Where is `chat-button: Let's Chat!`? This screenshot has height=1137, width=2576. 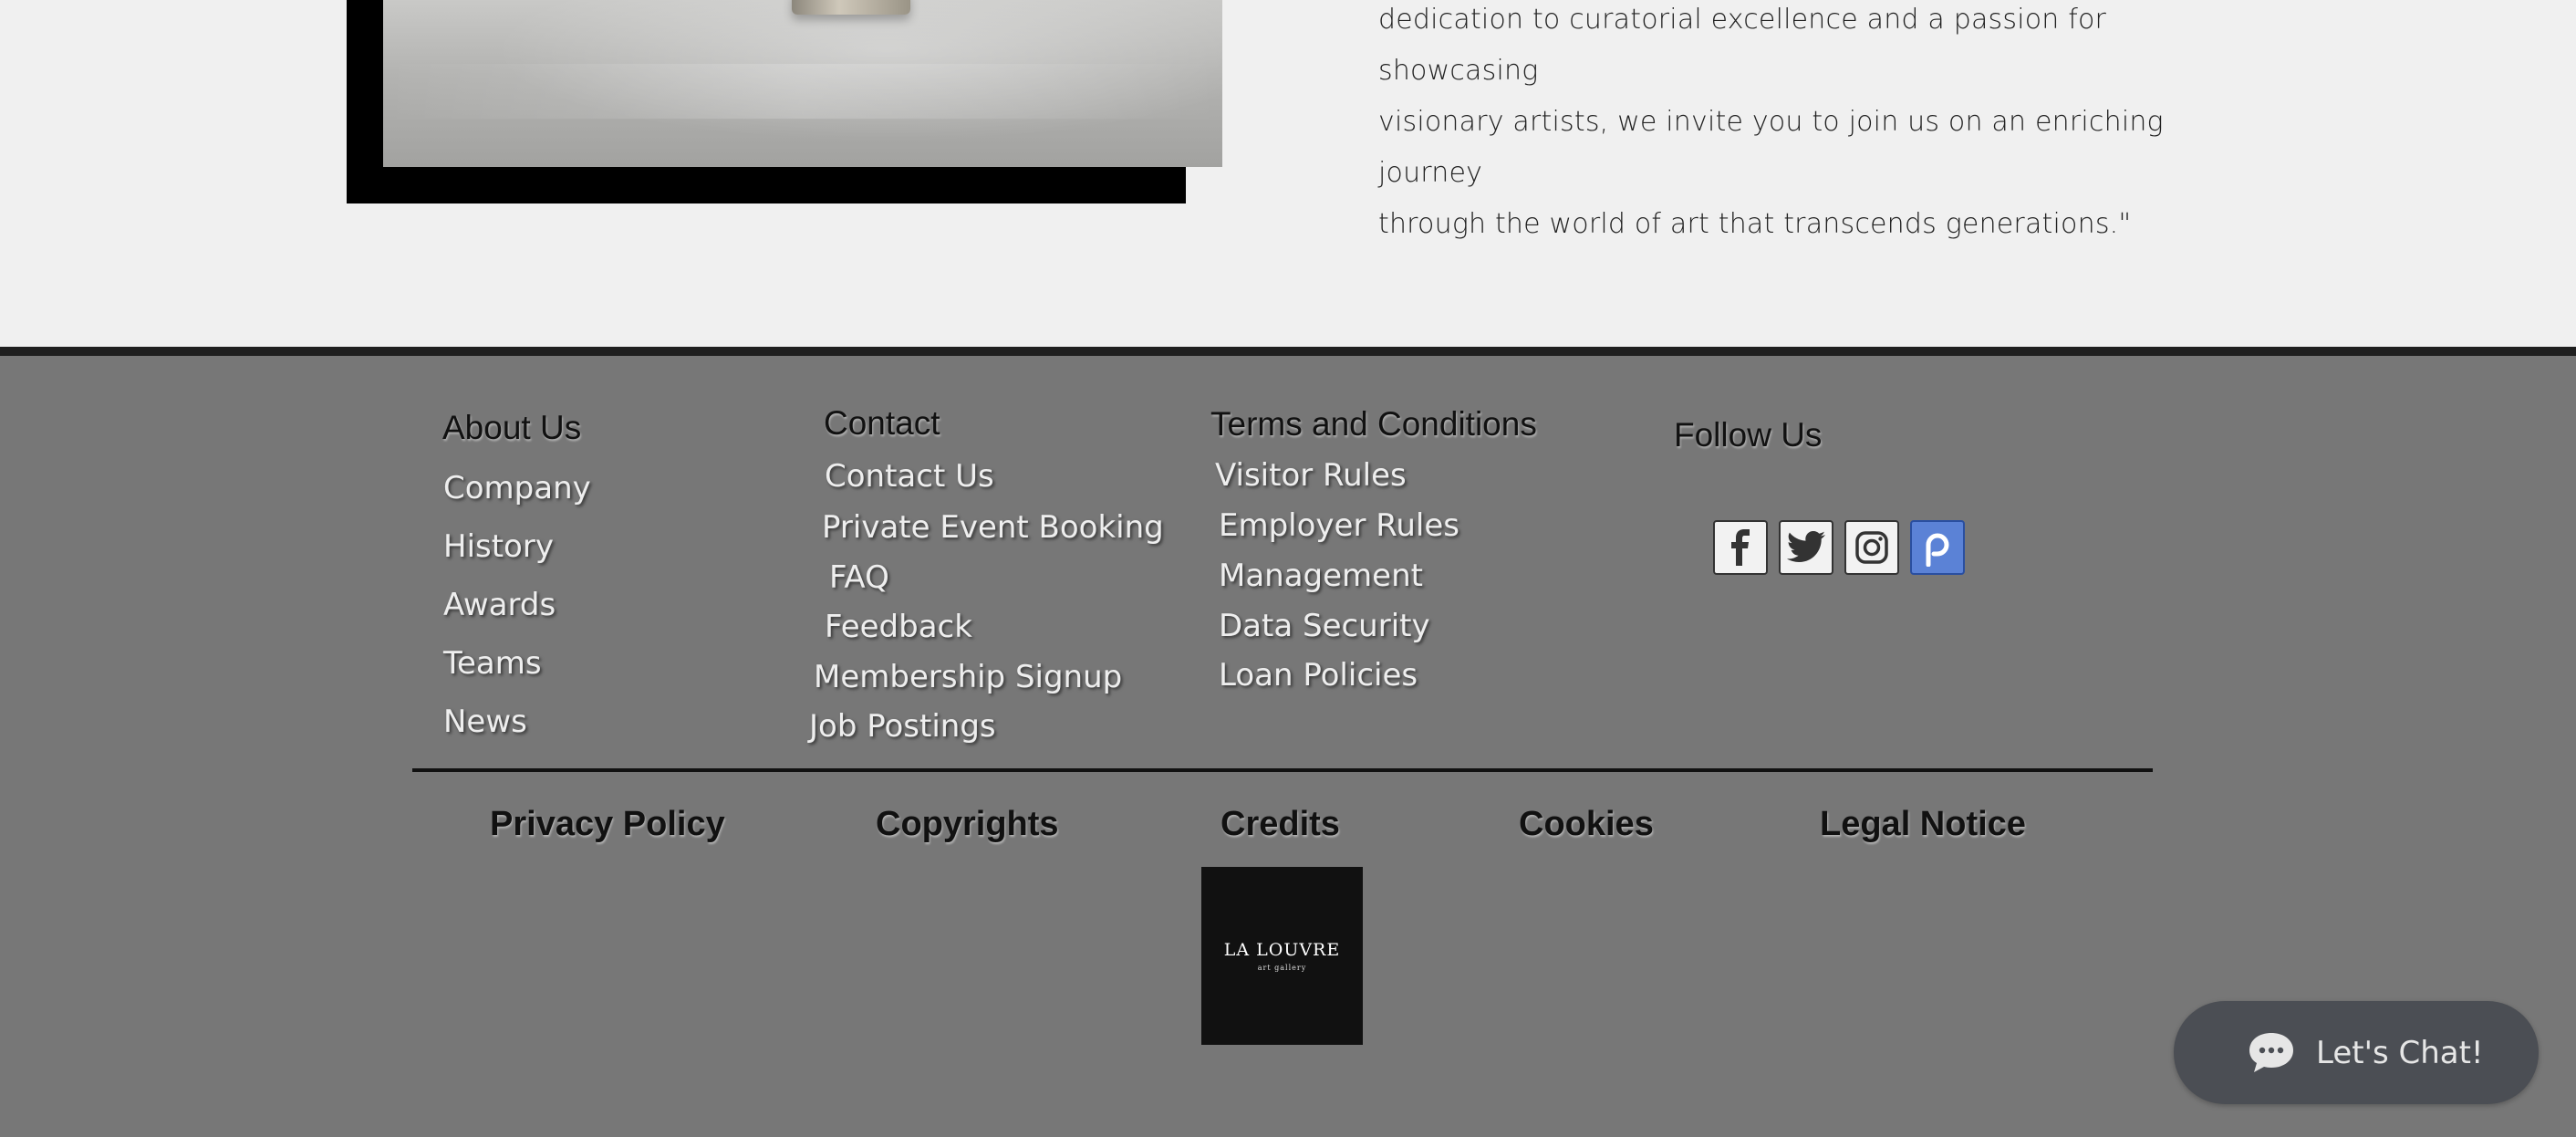
chat-button: Let's Chat! is located at coordinates (2356, 1052).